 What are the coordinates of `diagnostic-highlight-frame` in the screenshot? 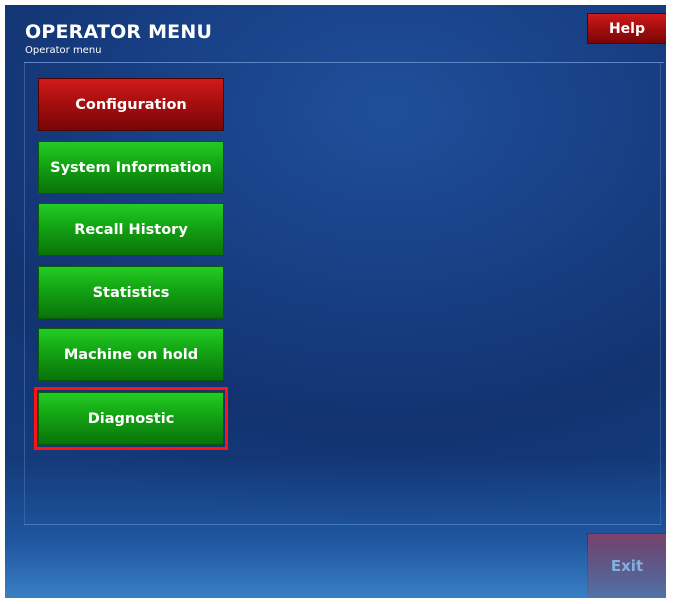 It's located at (131, 418).